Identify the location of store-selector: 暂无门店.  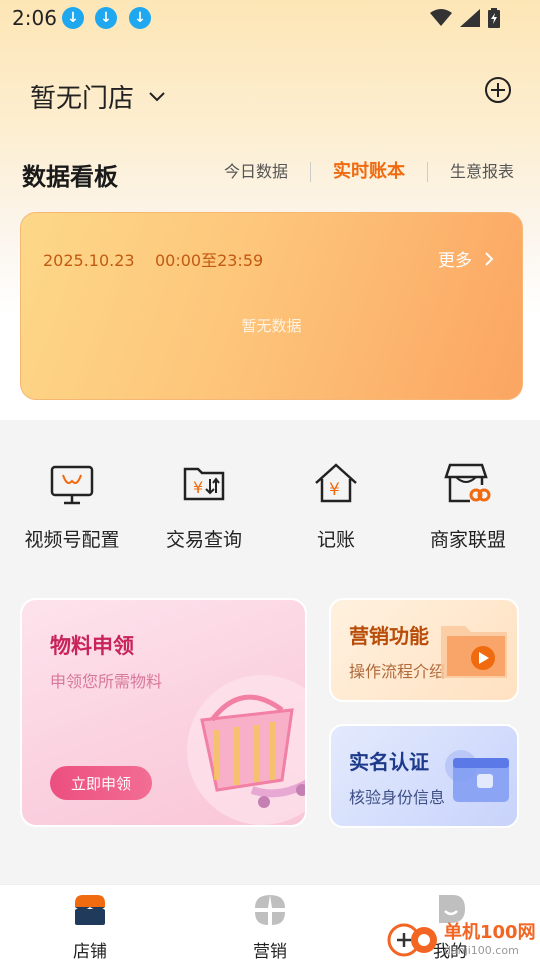
(98, 96).